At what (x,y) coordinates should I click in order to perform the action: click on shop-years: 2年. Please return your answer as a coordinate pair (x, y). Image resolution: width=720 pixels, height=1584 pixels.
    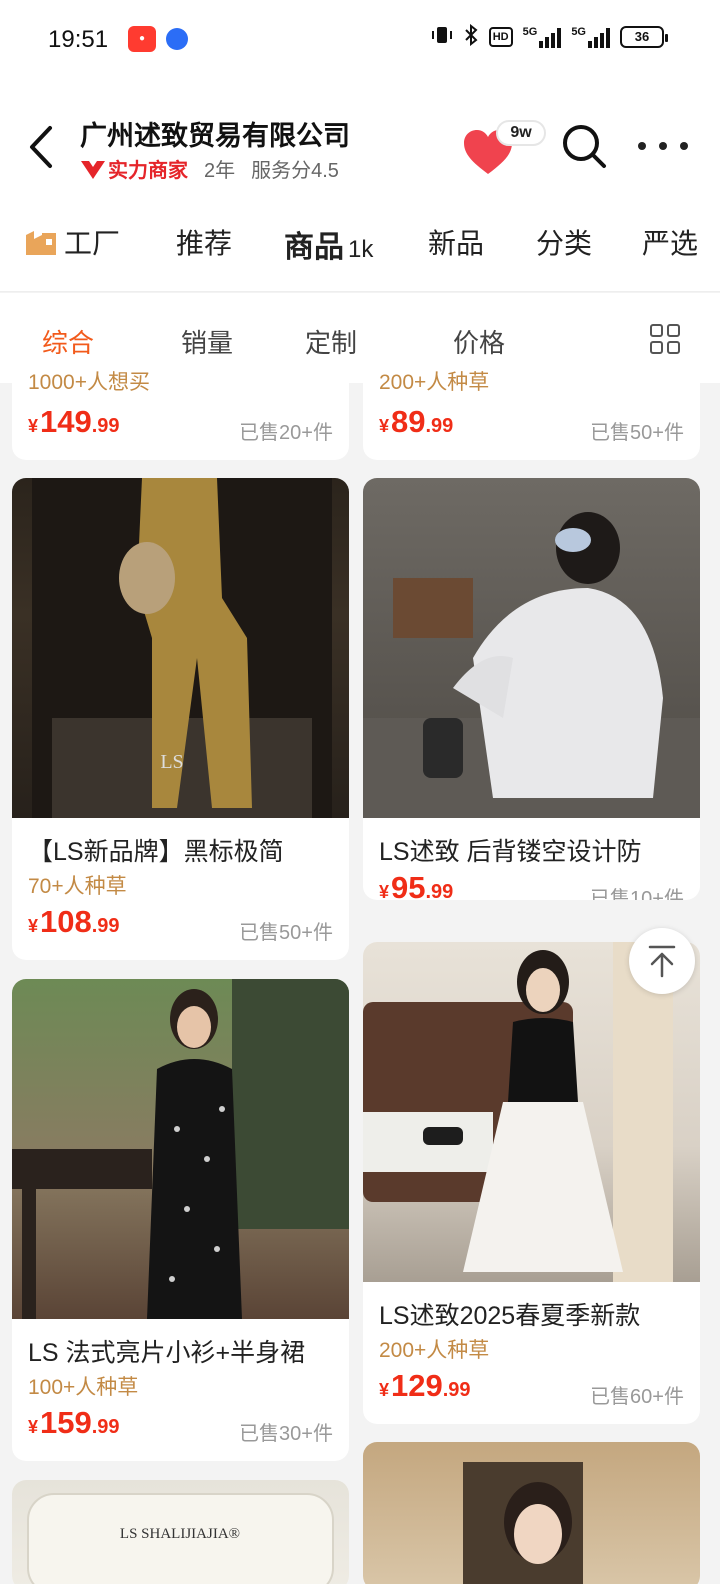
    Looking at the image, I should click on (220, 171).